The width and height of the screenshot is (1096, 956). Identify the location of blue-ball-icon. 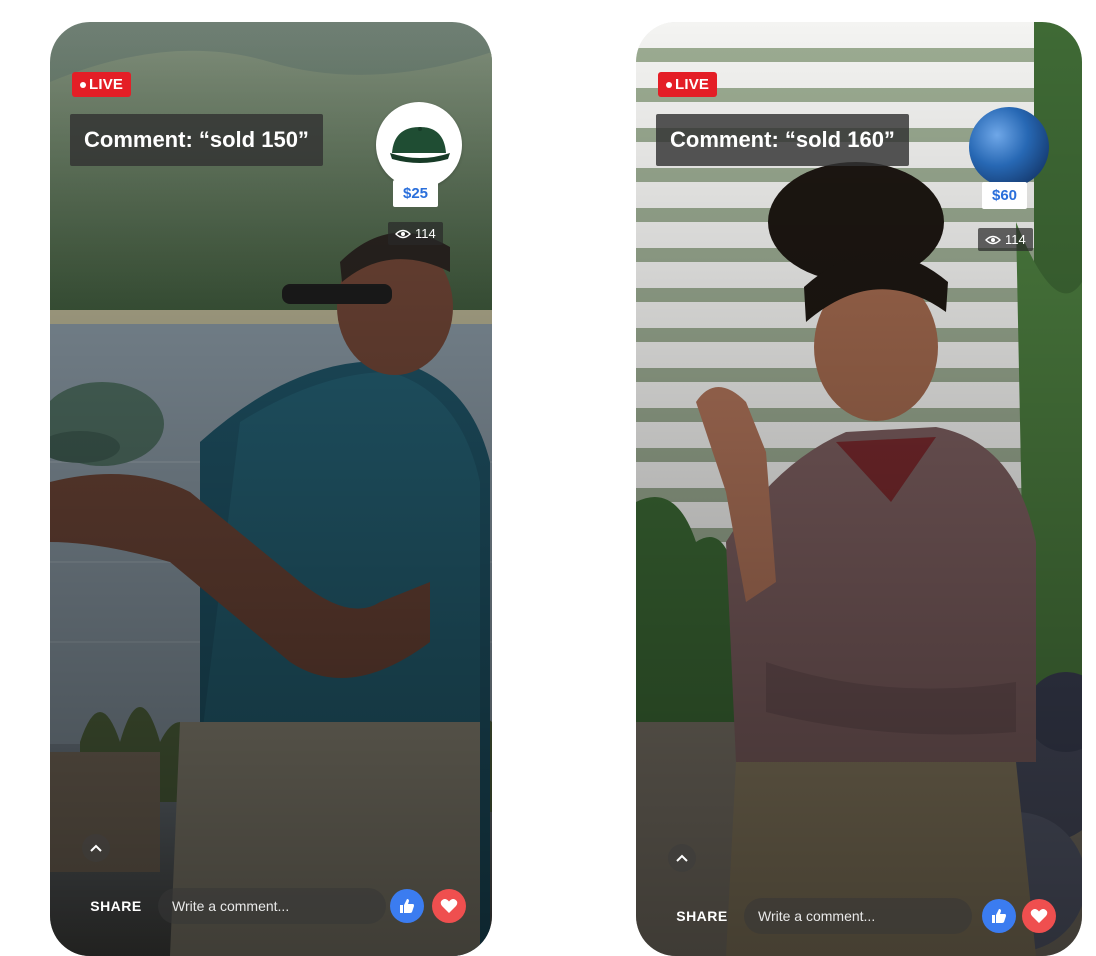
(1009, 147).